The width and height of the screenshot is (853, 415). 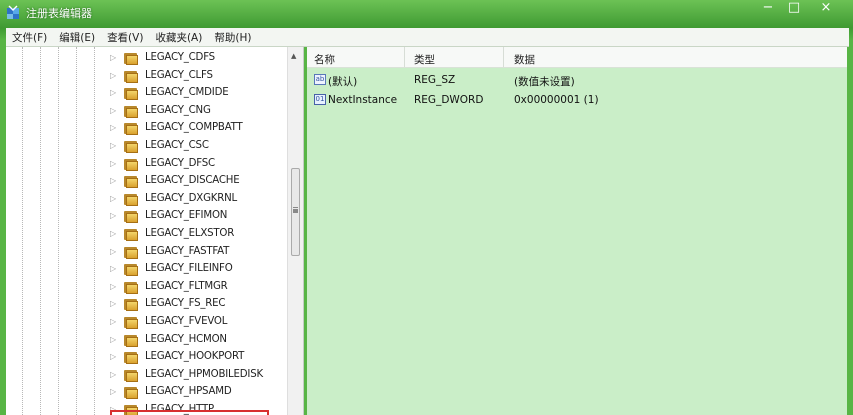 What do you see at coordinates (426, 13) in the screenshot?
I see `title-bar: 注册表编辑器 − □ ×` at bounding box center [426, 13].